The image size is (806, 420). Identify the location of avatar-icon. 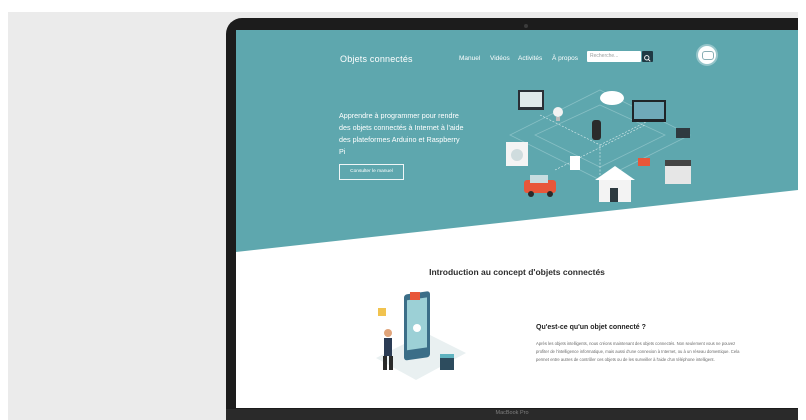
(708, 55).